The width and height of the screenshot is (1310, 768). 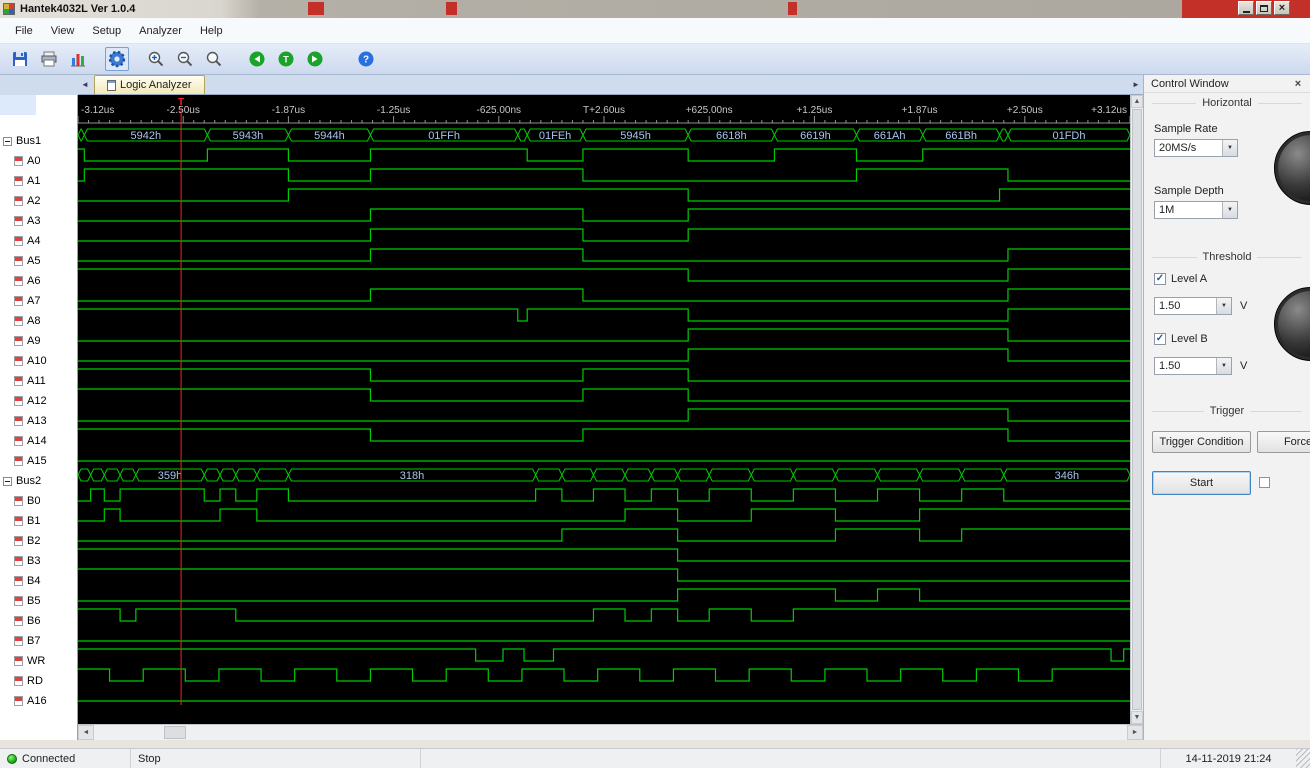 What do you see at coordinates (38, 321) in the screenshot?
I see `channel-item-a8: A8` at bounding box center [38, 321].